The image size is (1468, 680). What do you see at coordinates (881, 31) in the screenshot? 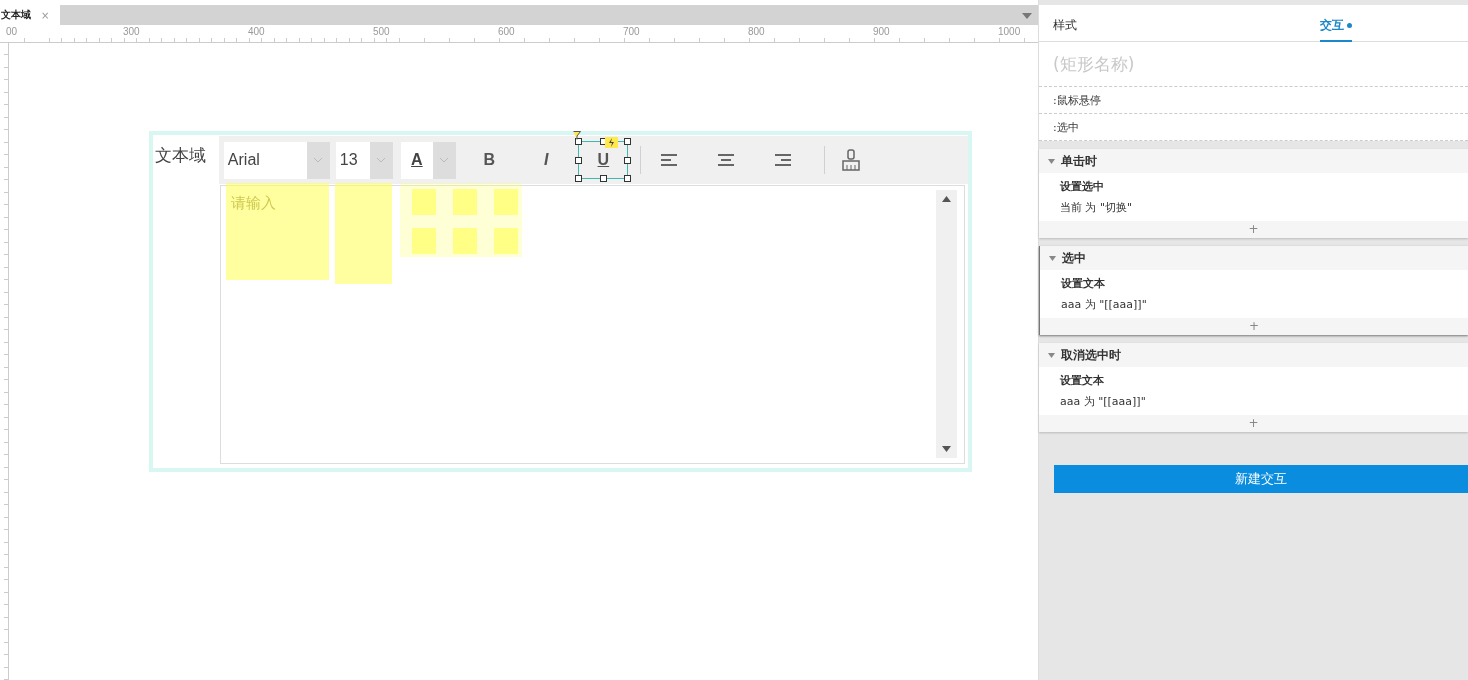
I see `ruler-label: 900` at bounding box center [881, 31].